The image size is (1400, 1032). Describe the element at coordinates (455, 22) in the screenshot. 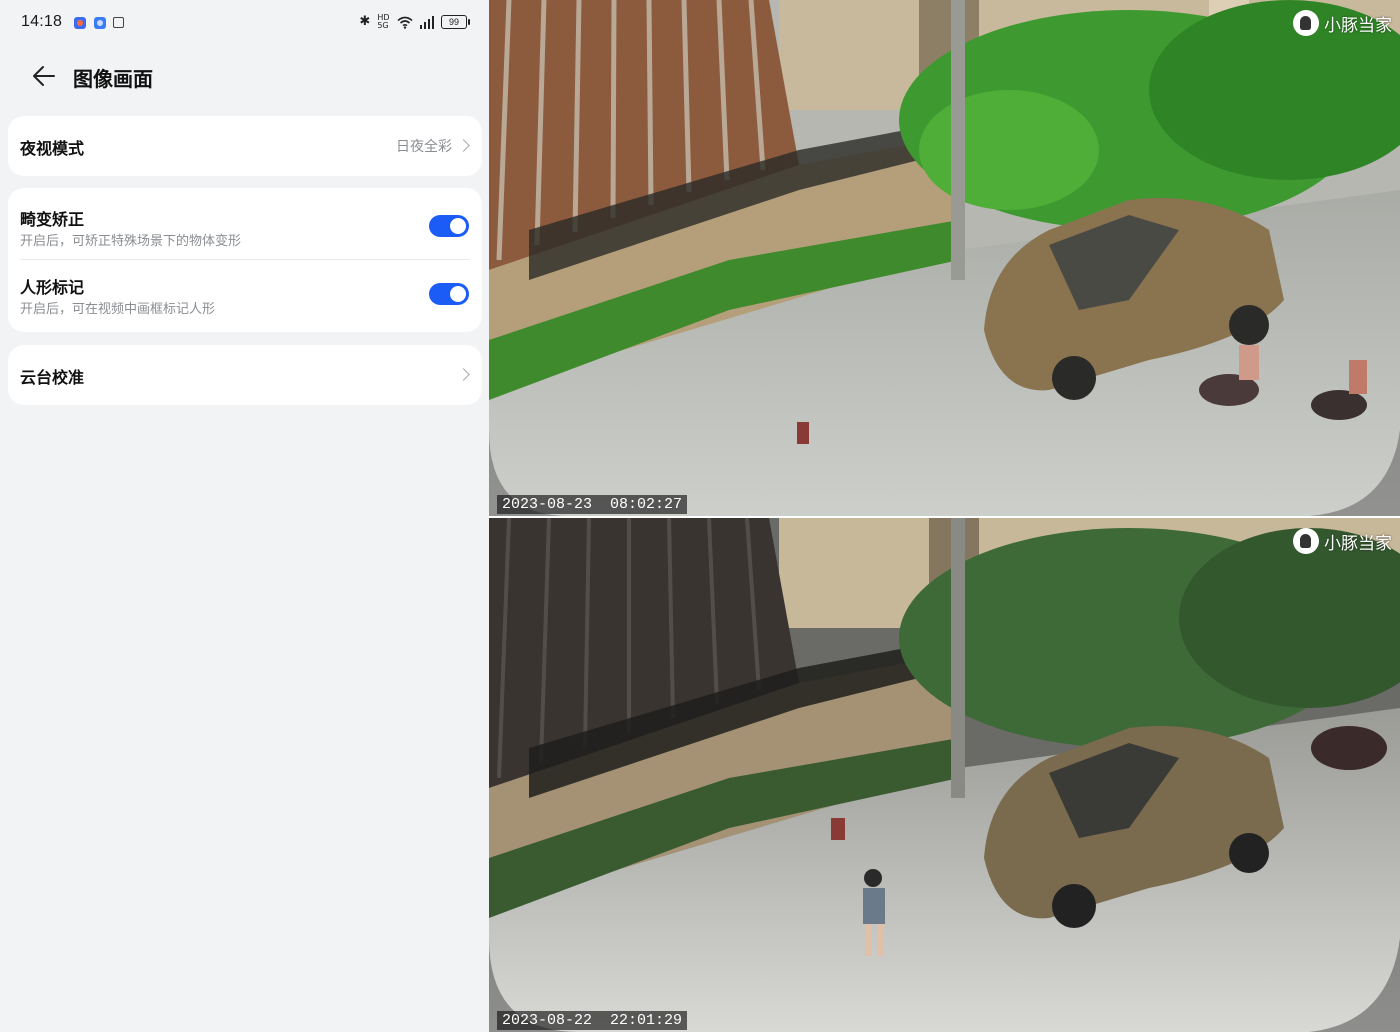

I see `battery-icon: 99` at that location.